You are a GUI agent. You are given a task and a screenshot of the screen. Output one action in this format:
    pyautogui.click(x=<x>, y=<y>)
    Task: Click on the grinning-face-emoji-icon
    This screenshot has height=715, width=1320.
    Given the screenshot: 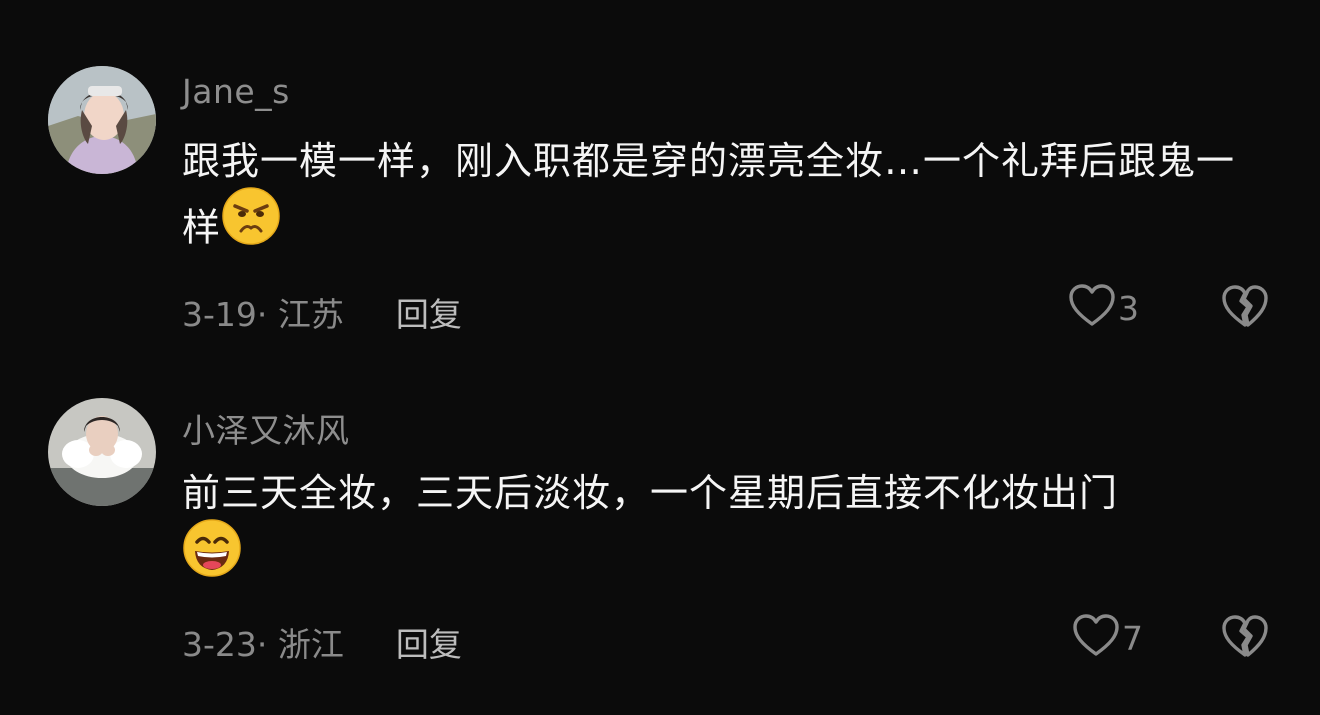 What is the action you would take?
    pyautogui.click(x=212, y=558)
    